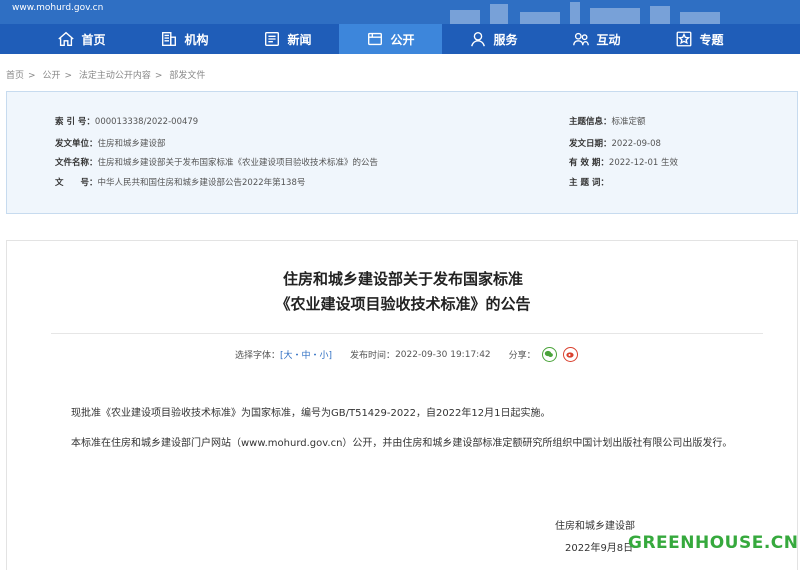 This screenshot has height=570, width=800. I want to click on news-icon, so click(272, 39).